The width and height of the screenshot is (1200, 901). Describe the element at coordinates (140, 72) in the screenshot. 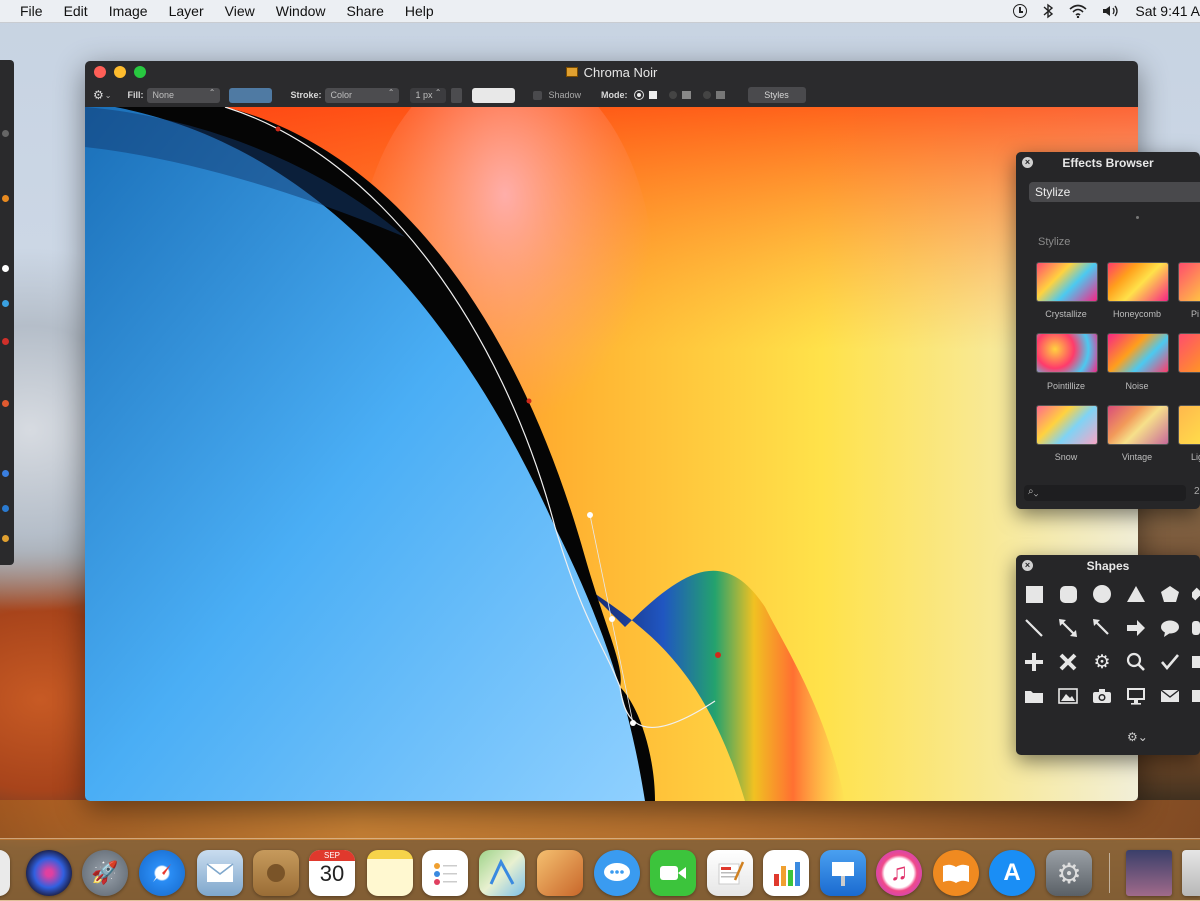

I see `zoom-button` at that location.